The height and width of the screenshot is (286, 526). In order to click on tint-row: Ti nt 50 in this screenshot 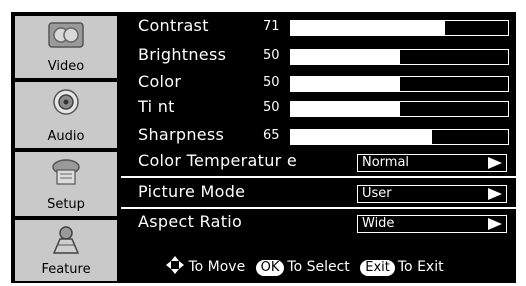, I will do `click(318, 109)`.